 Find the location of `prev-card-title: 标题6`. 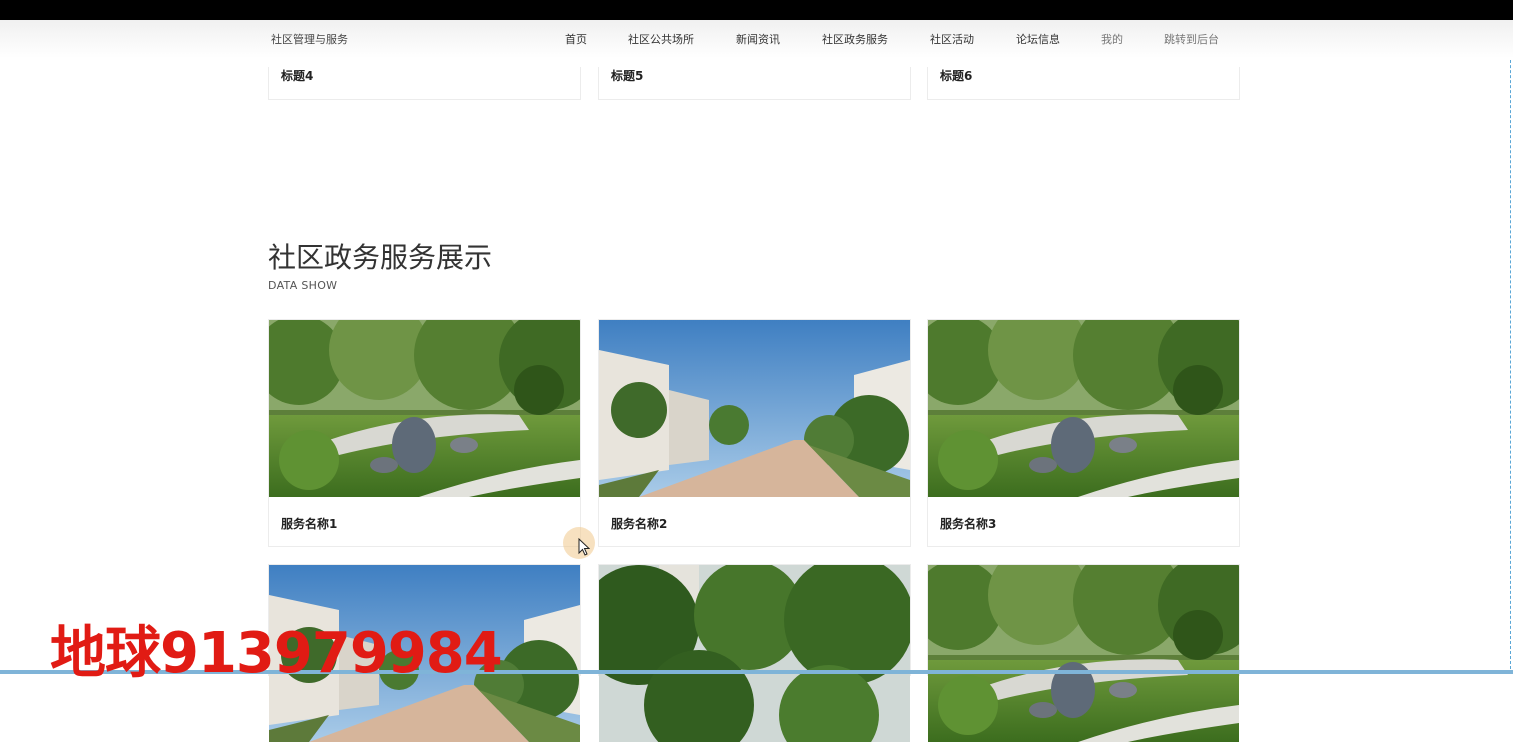

prev-card-title: 标题6 is located at coordinates (956, 76).